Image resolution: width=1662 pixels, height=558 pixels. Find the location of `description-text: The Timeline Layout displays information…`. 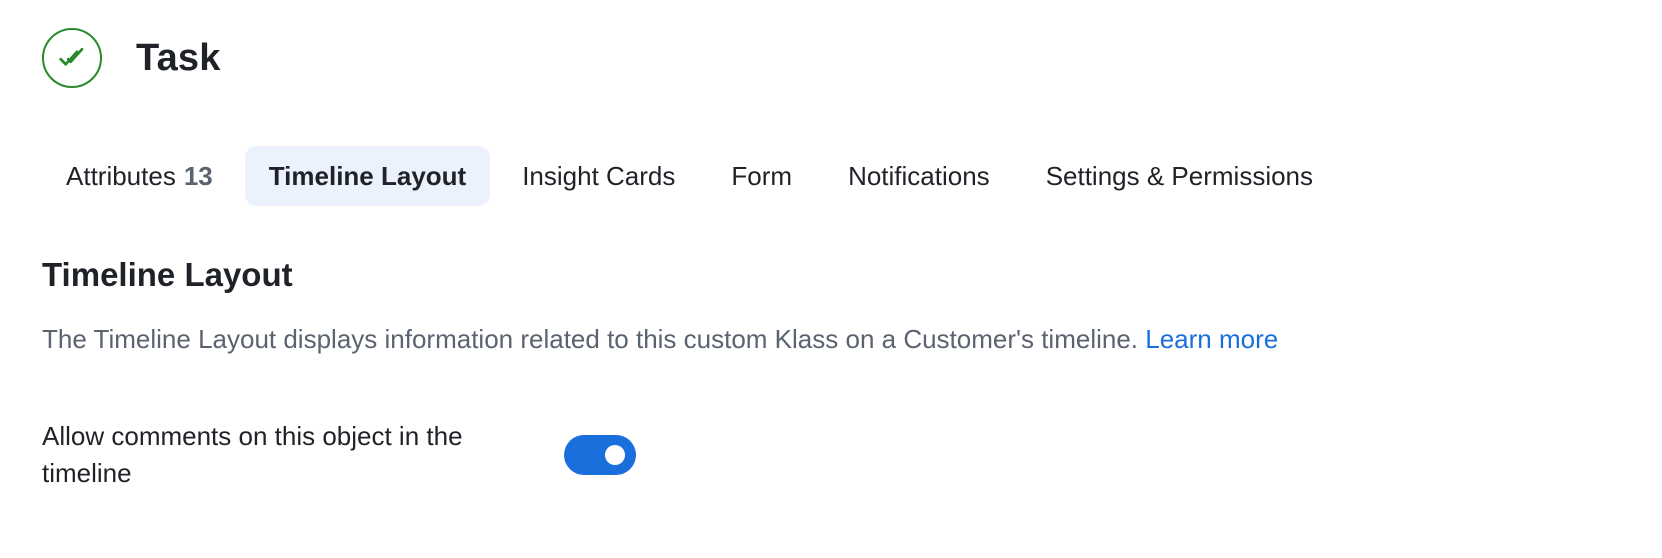

description-text: The Timeline Layout displays information… is located at coordinates (594, 339).